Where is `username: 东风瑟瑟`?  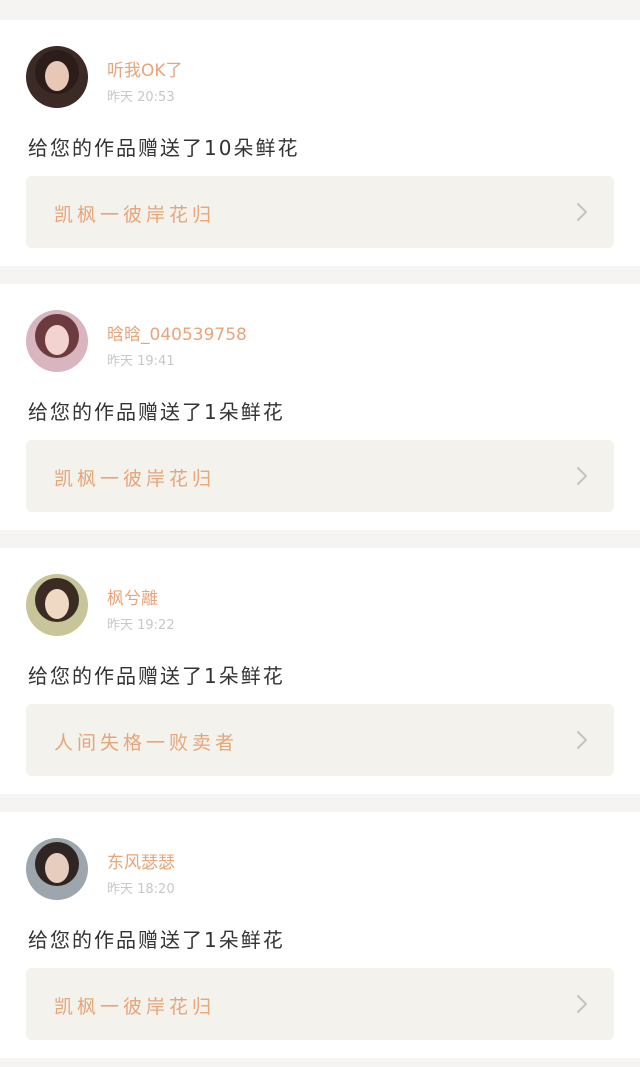 username: 东风瑟瑟 is located at coordinates (141, 860).